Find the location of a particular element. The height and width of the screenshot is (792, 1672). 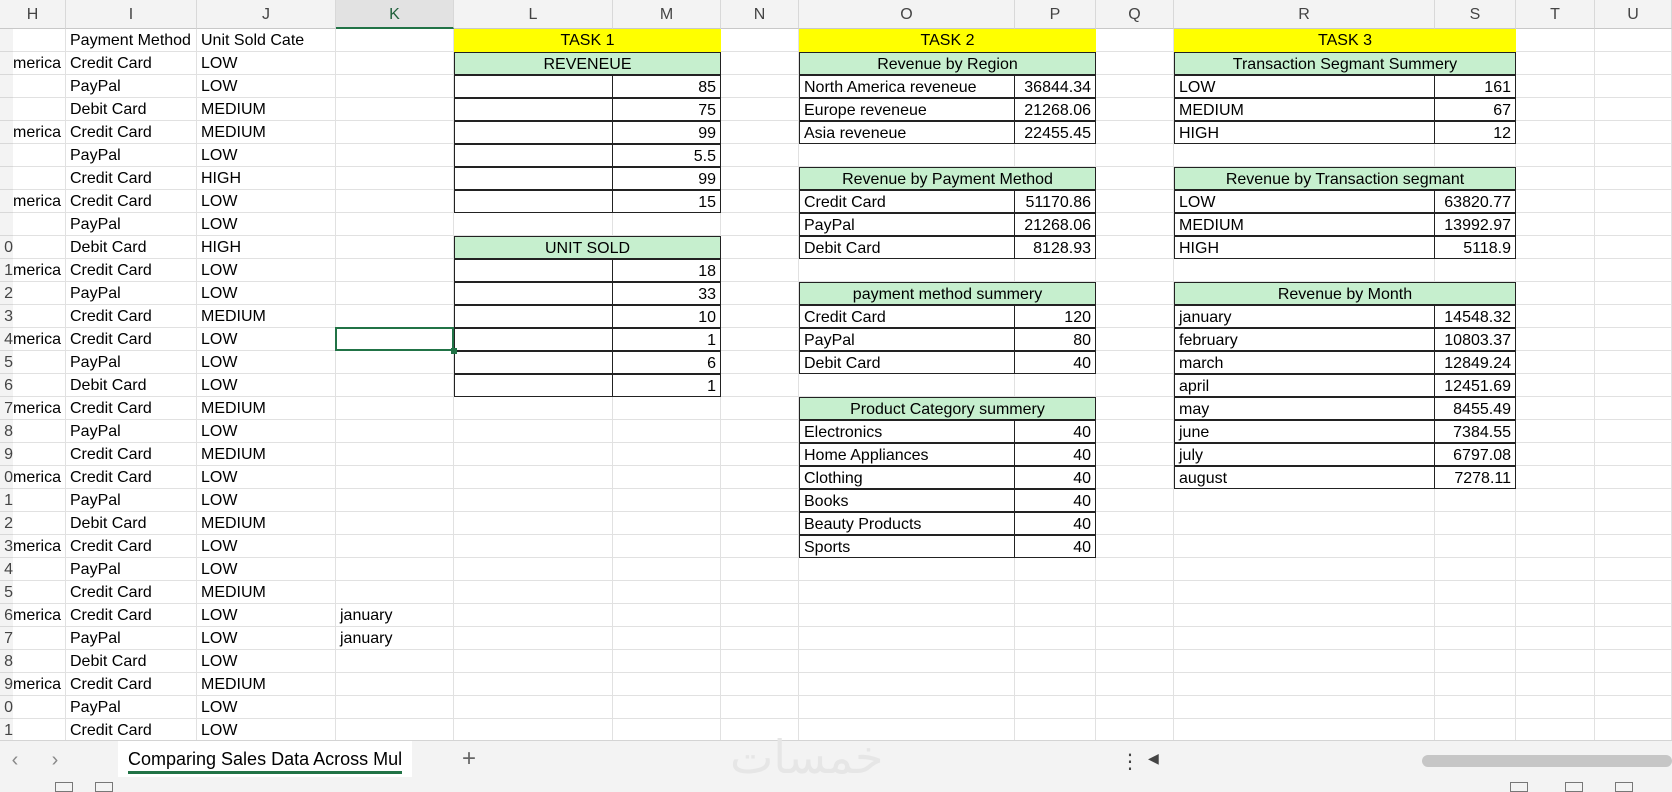

month-row-value: 7278.11 is located at coordinates (1475, 477).